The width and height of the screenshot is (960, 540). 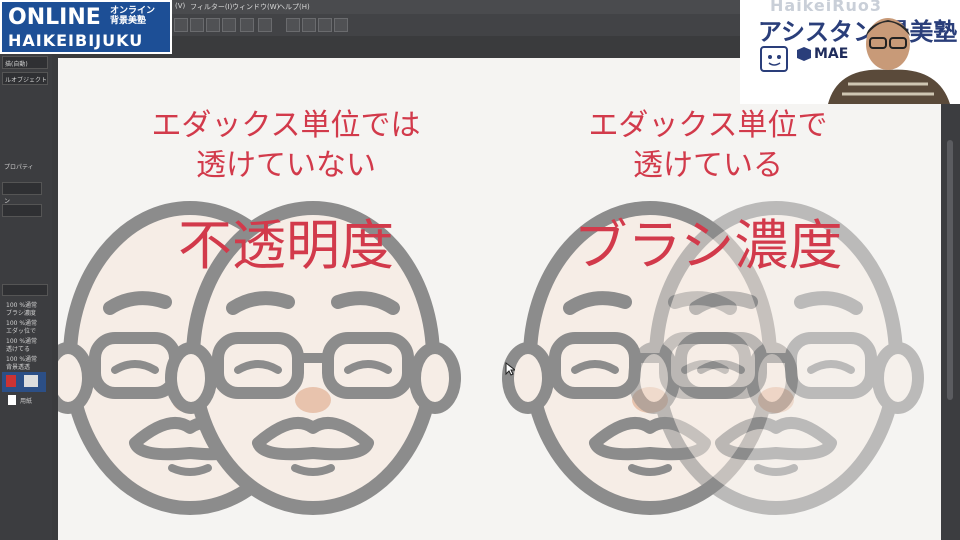 I want to click on left-heading-line1: エダックス単位では, so click(x=286, y=125).